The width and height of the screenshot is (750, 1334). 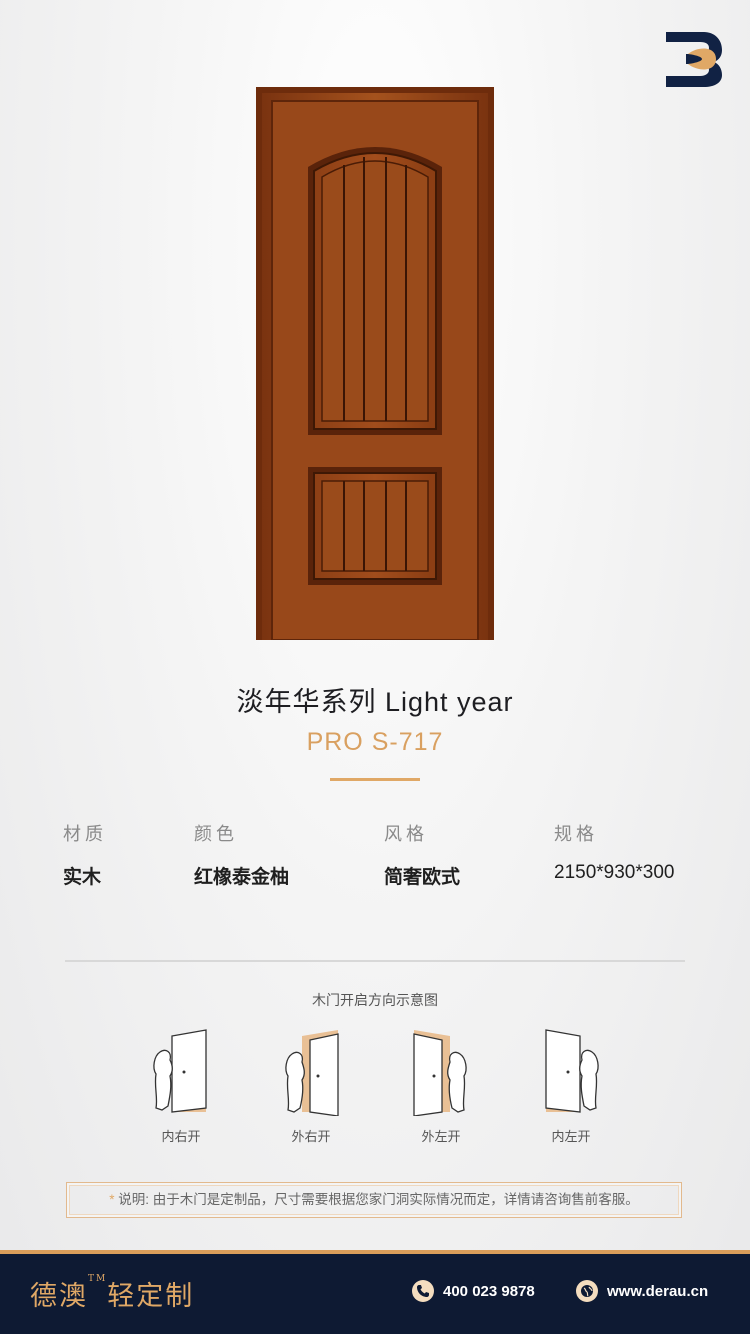 I want to click on direction-label: 内左开, so click(x=571, y=1136).